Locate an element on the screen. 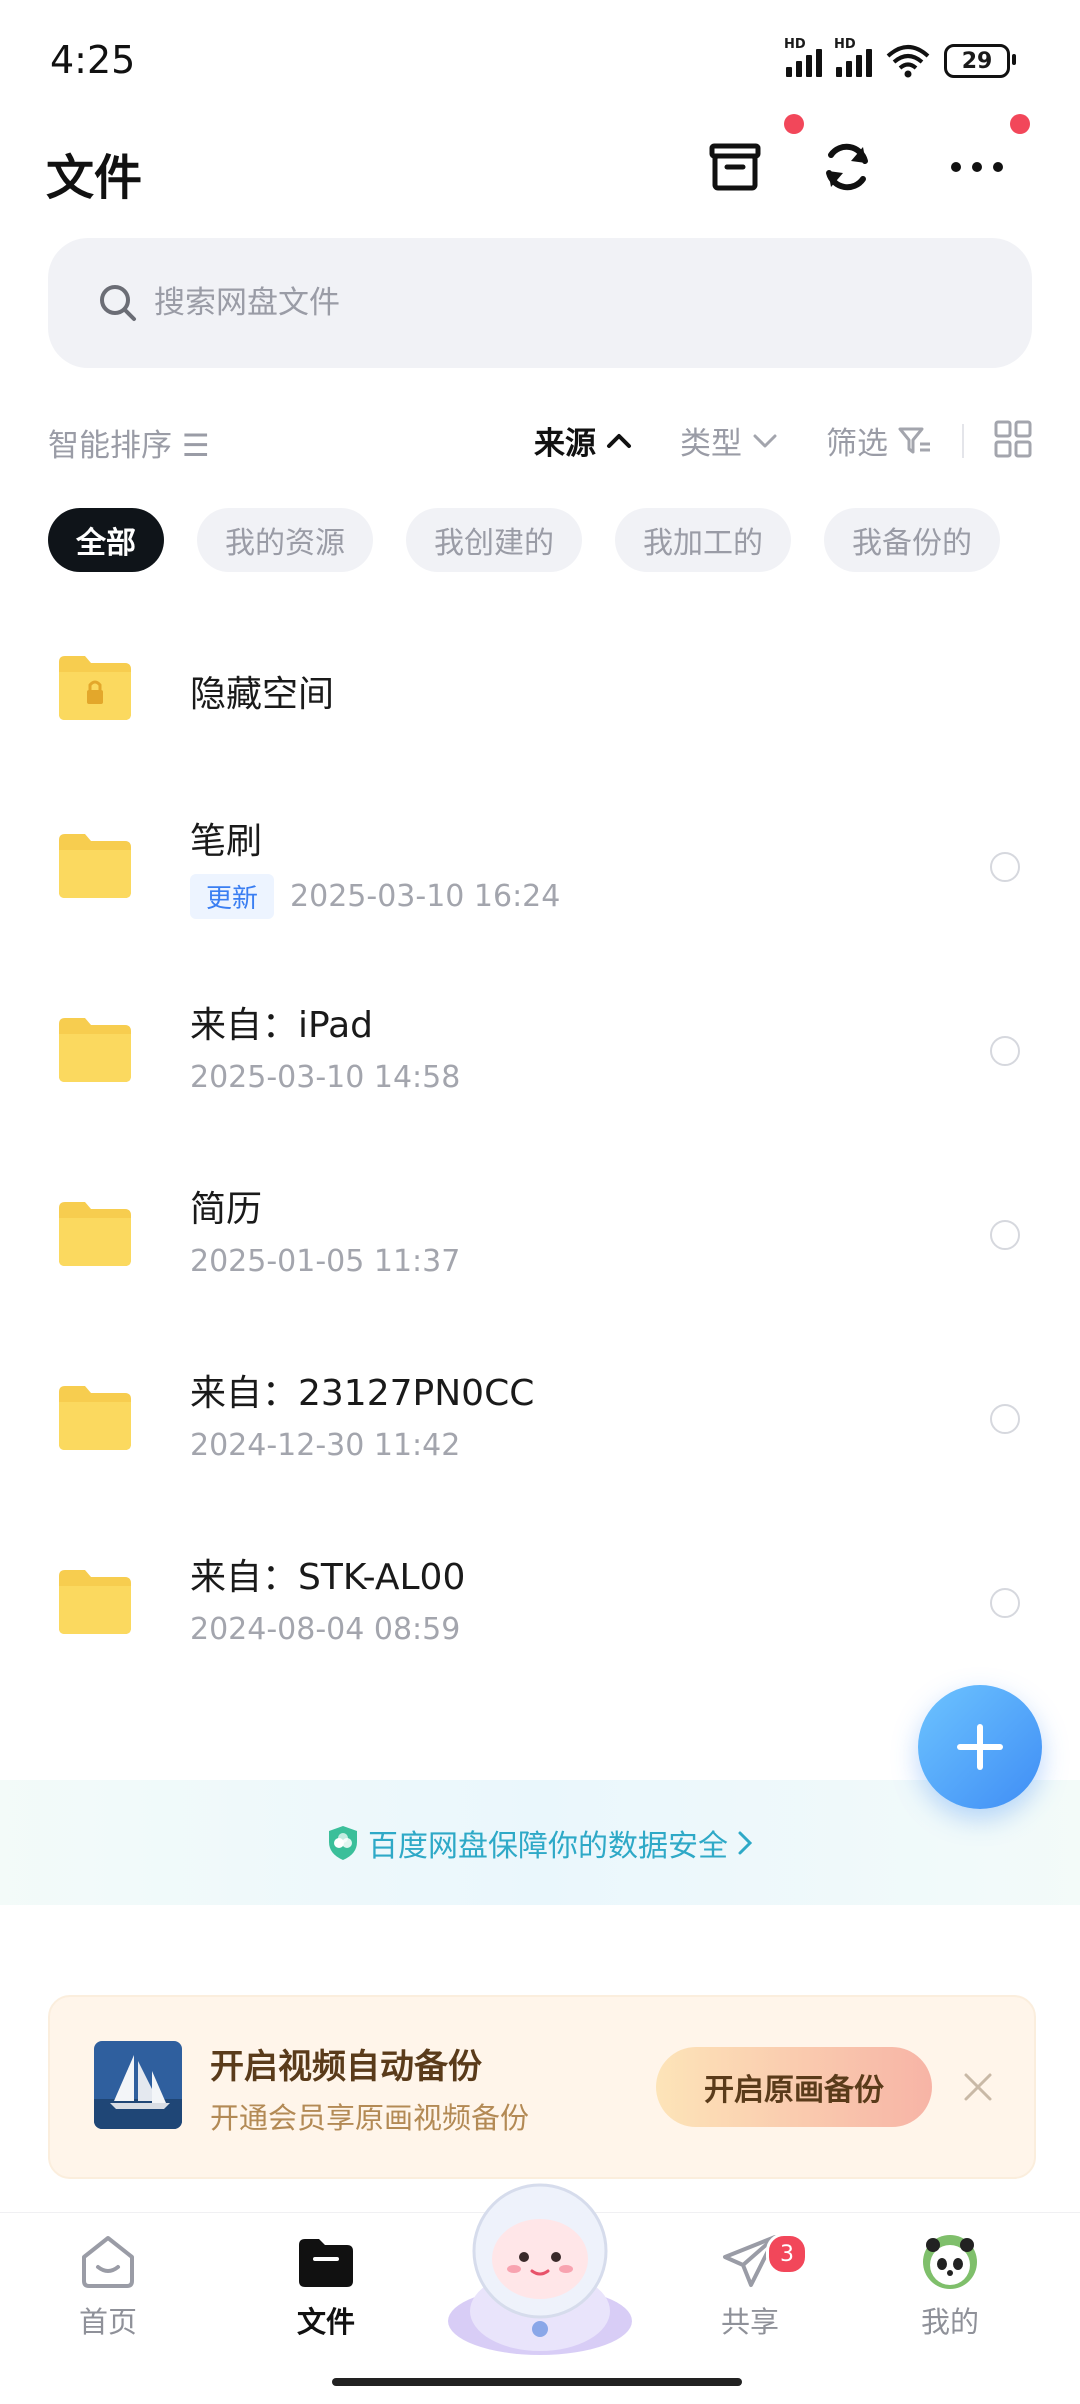 The image size is (1080, 2404). grid-icon is located at coordinates (1013, 438).